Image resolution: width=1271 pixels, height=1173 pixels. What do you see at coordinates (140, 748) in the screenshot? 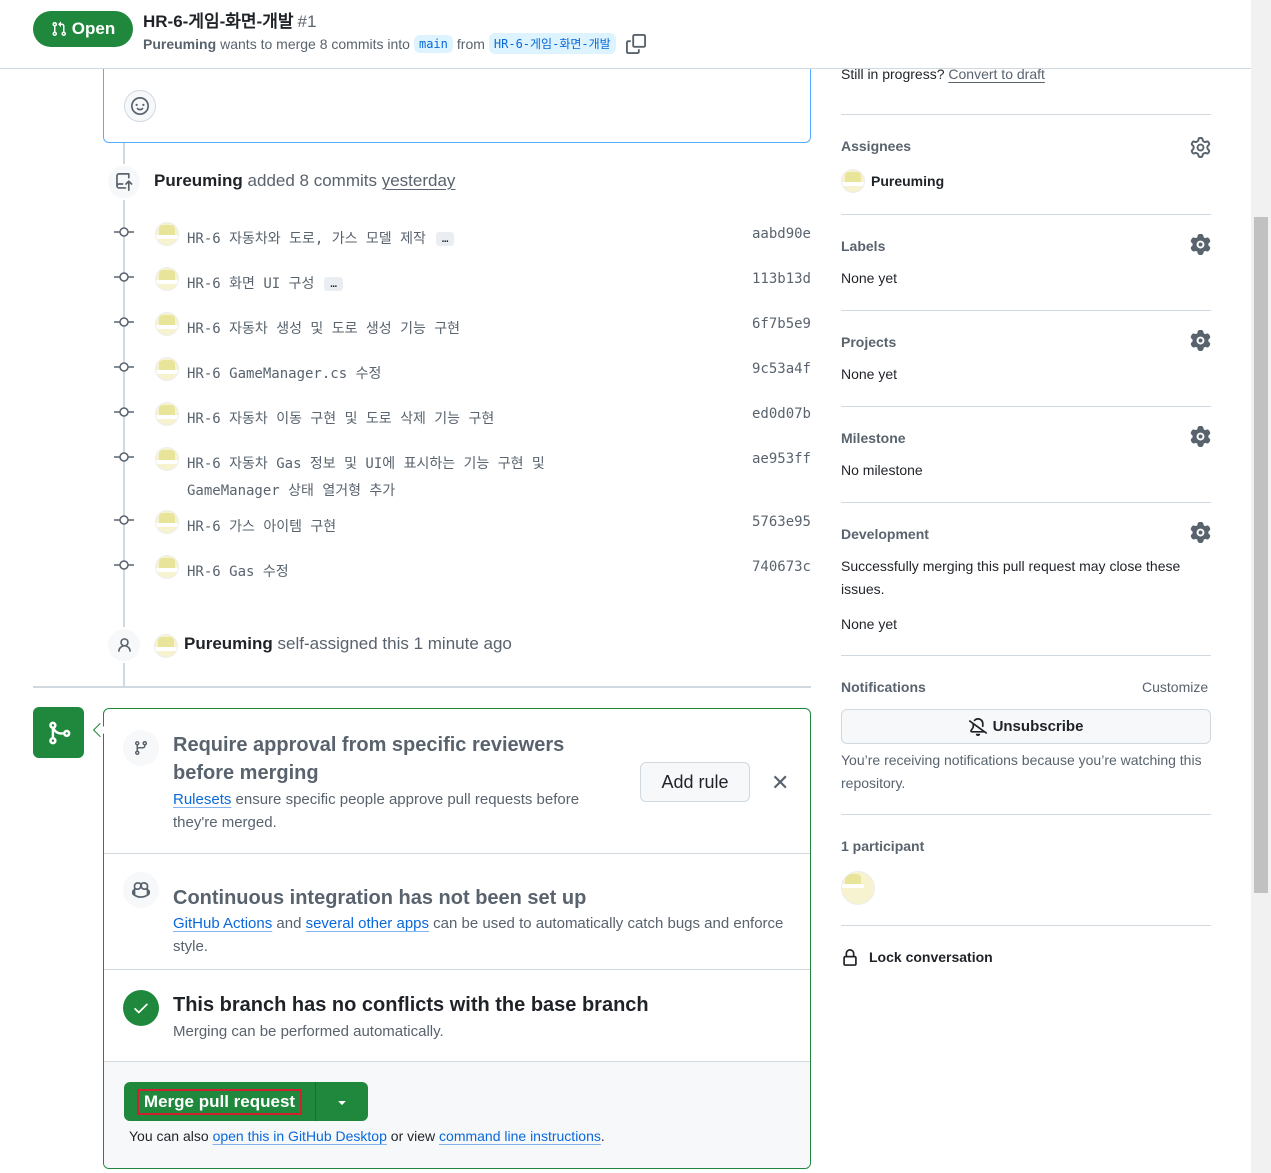
I see `git-branch-icon` at bounding box center [140, 748].